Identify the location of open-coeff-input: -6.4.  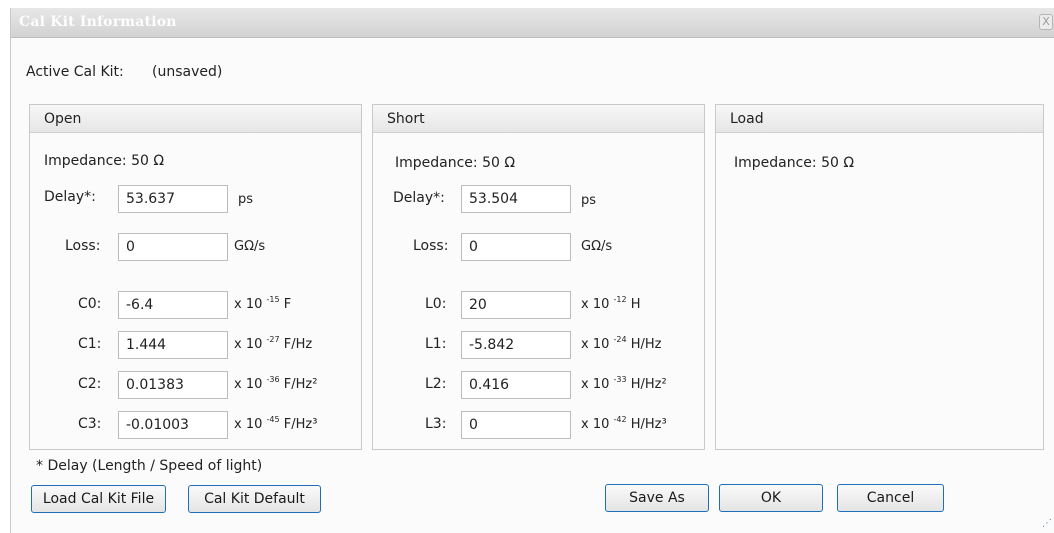
(173, 305).